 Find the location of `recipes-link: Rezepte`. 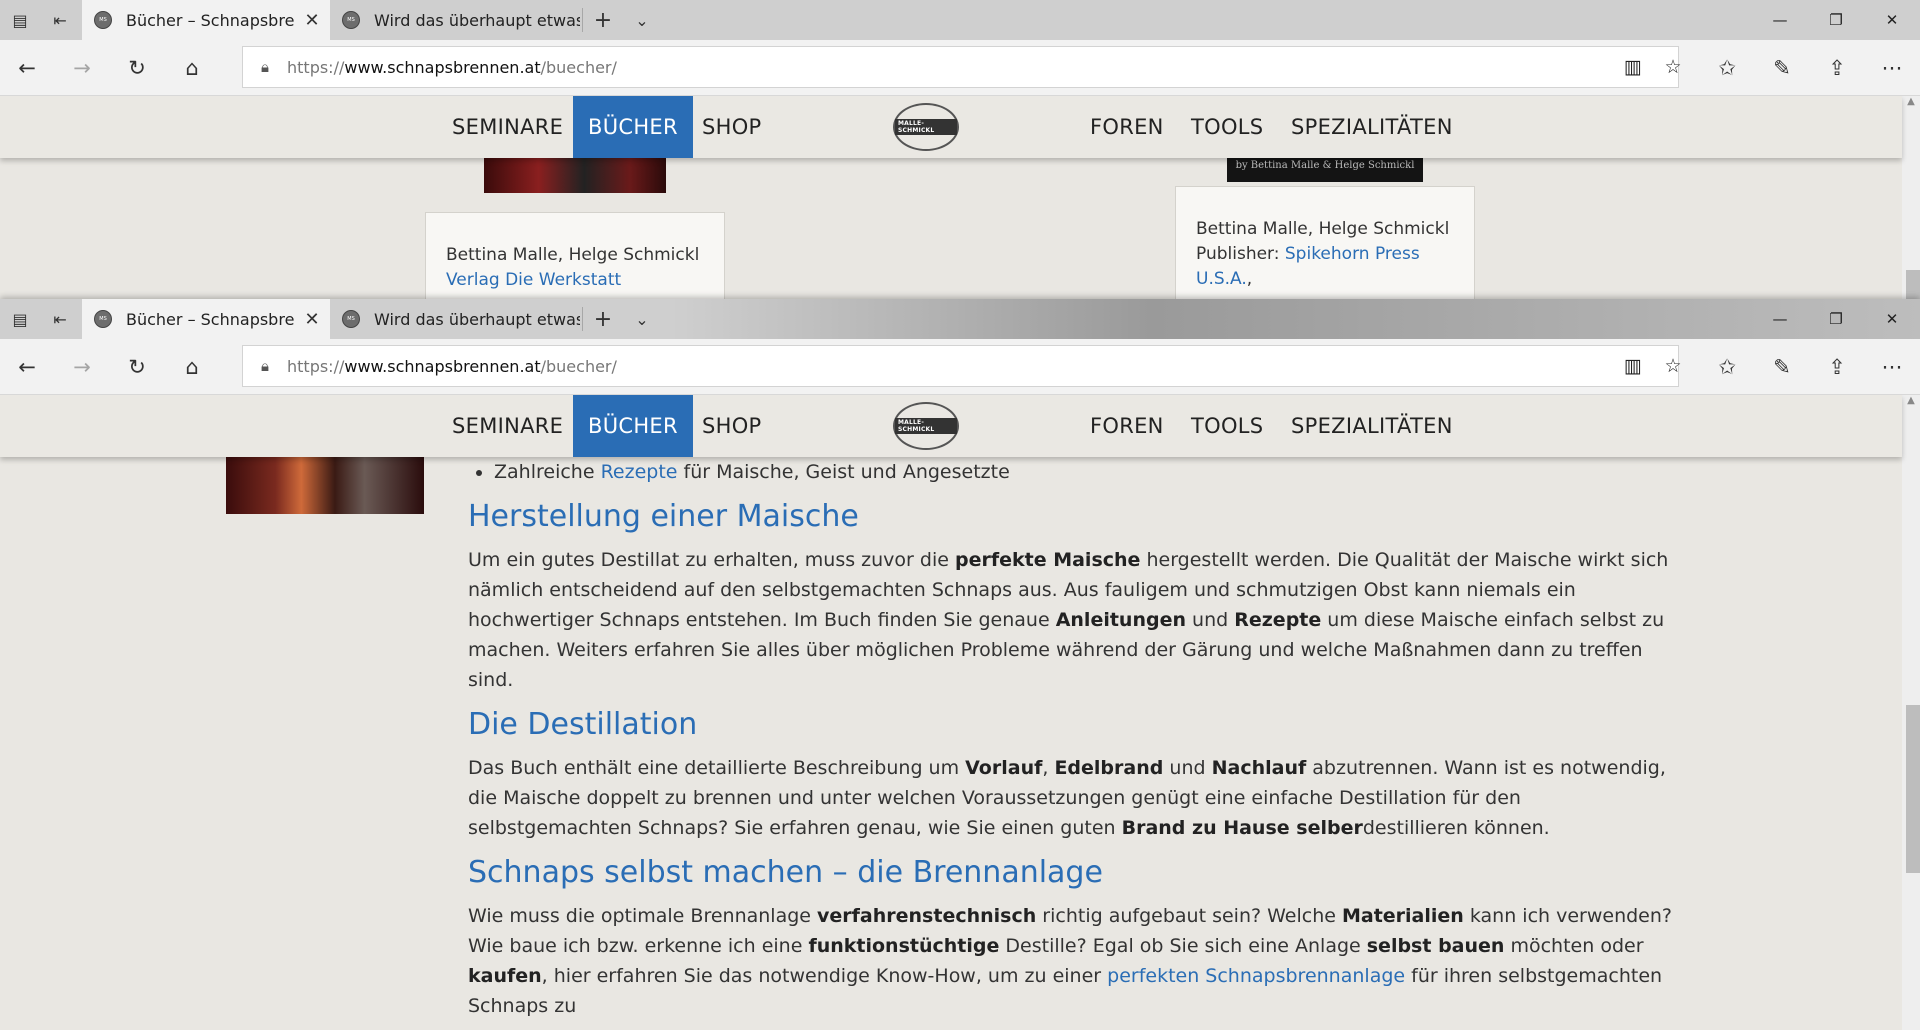

recipes-link: Rezepte is located at coordinates (639, 472).